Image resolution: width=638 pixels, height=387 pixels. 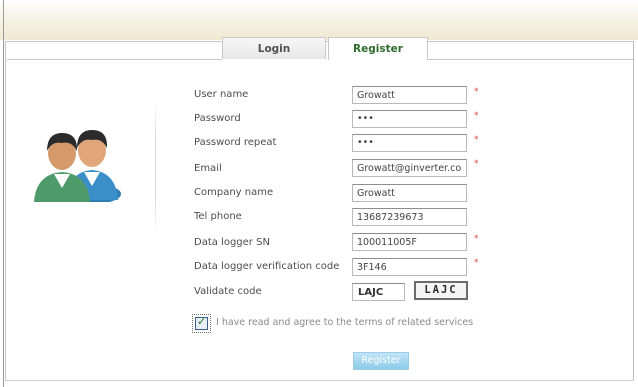 I want to click on password-repeat-input: •••, so click(x=409, y=143).